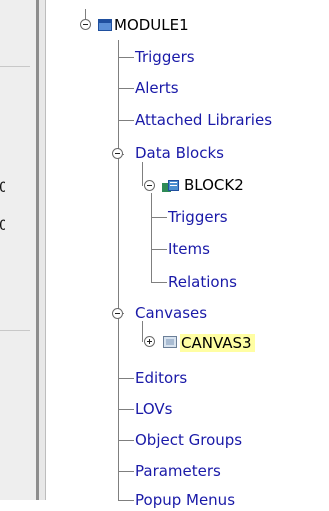 This screenshot has width=329, height=511. Describe the element at coordinates (85, 24) in the screenshot. I see `collapse-module-toggle` at that location.